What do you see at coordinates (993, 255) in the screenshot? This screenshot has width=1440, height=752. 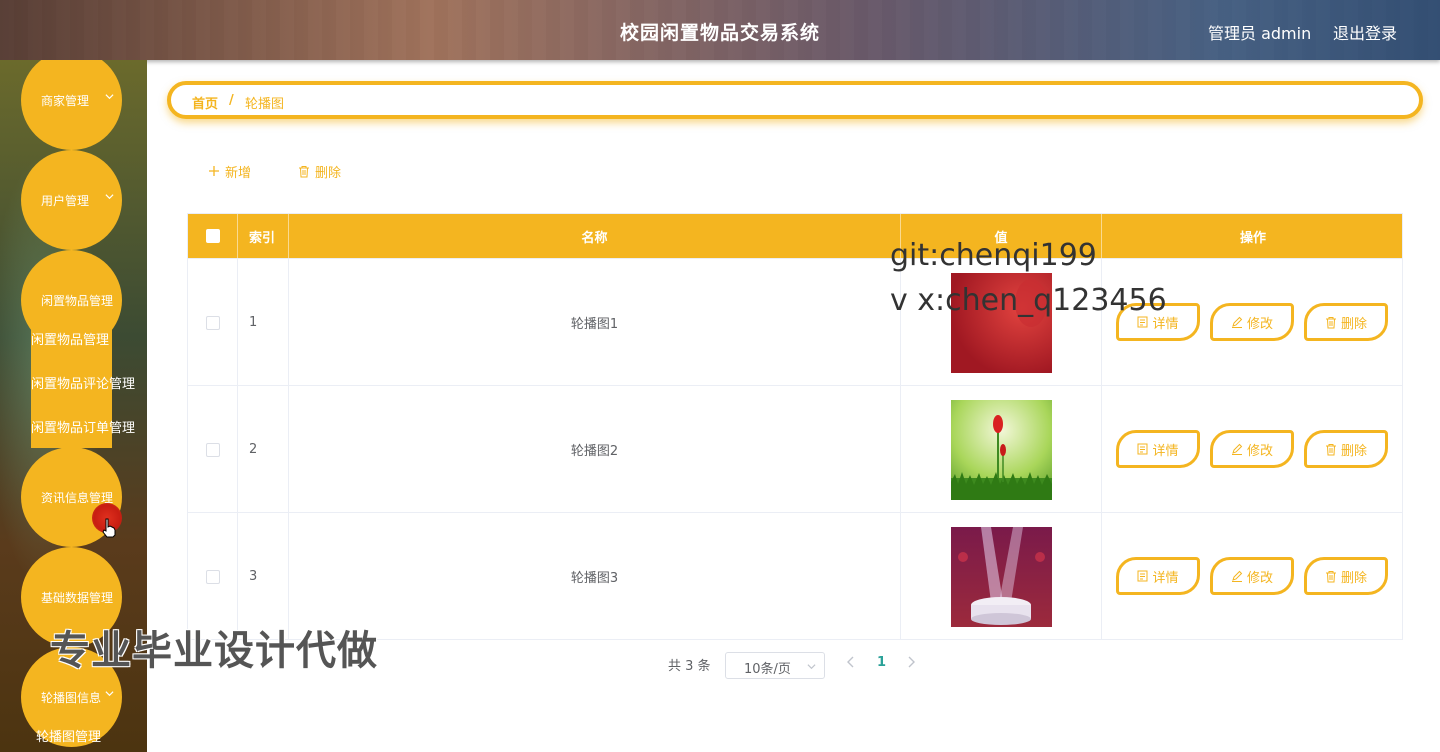 I see `watermark-git: git:chenqi199` at bounding box center [993, 255].